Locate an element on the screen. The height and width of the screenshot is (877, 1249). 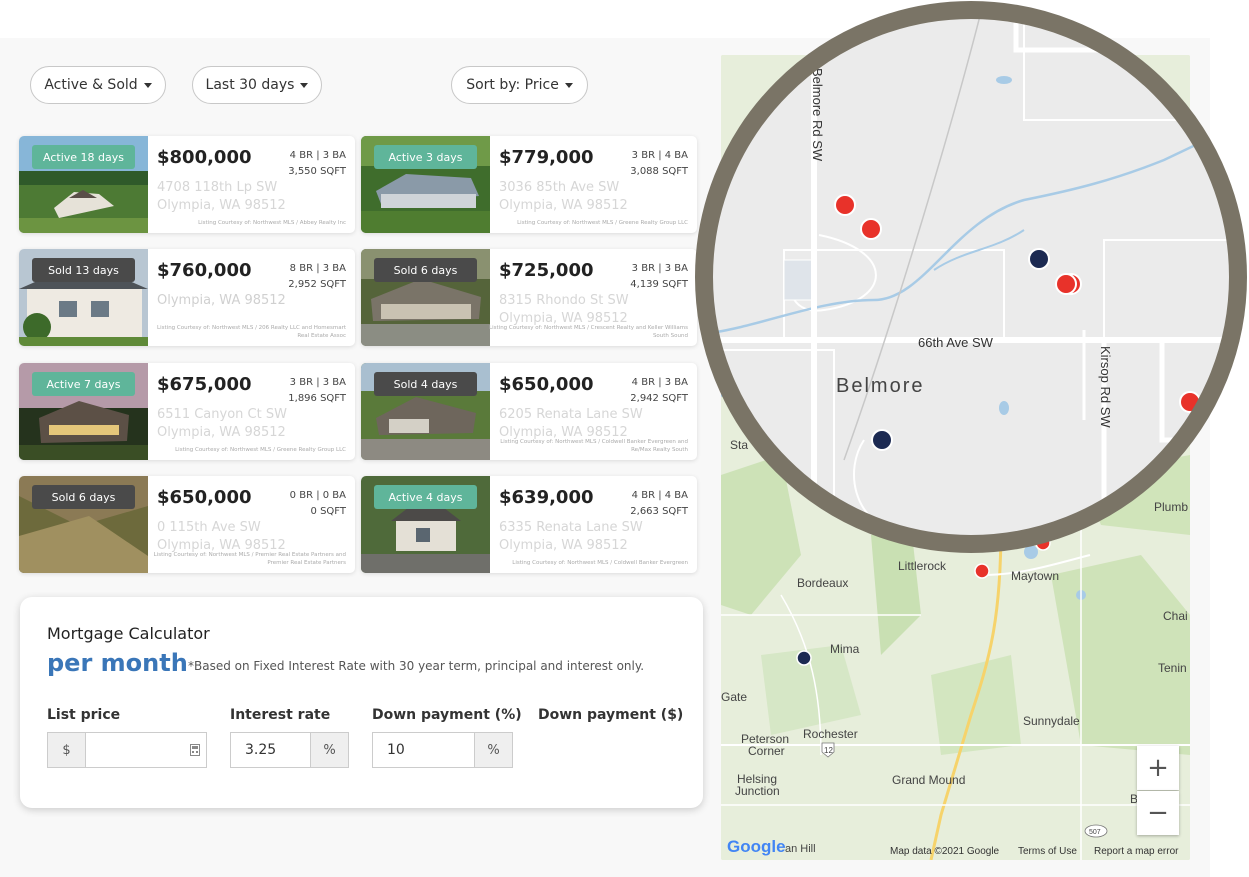
listing-address-block: 3036 85th Ave SW Olympia, WA 98512 is located at coordinates (563, 197).